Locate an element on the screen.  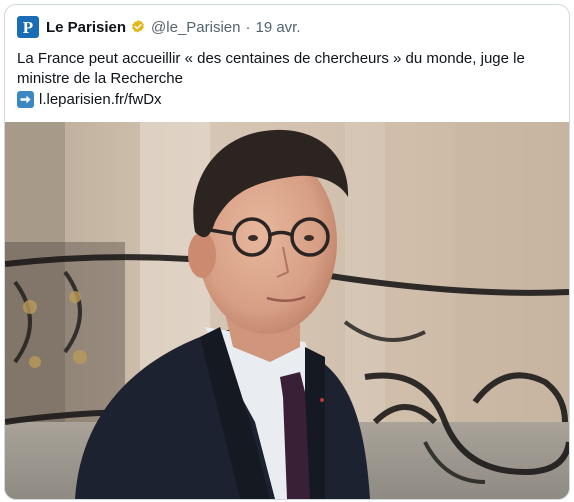
tweet-header: P Le Parisien @le_Parisien · 19 avr. is located at coordinates (159, 27).